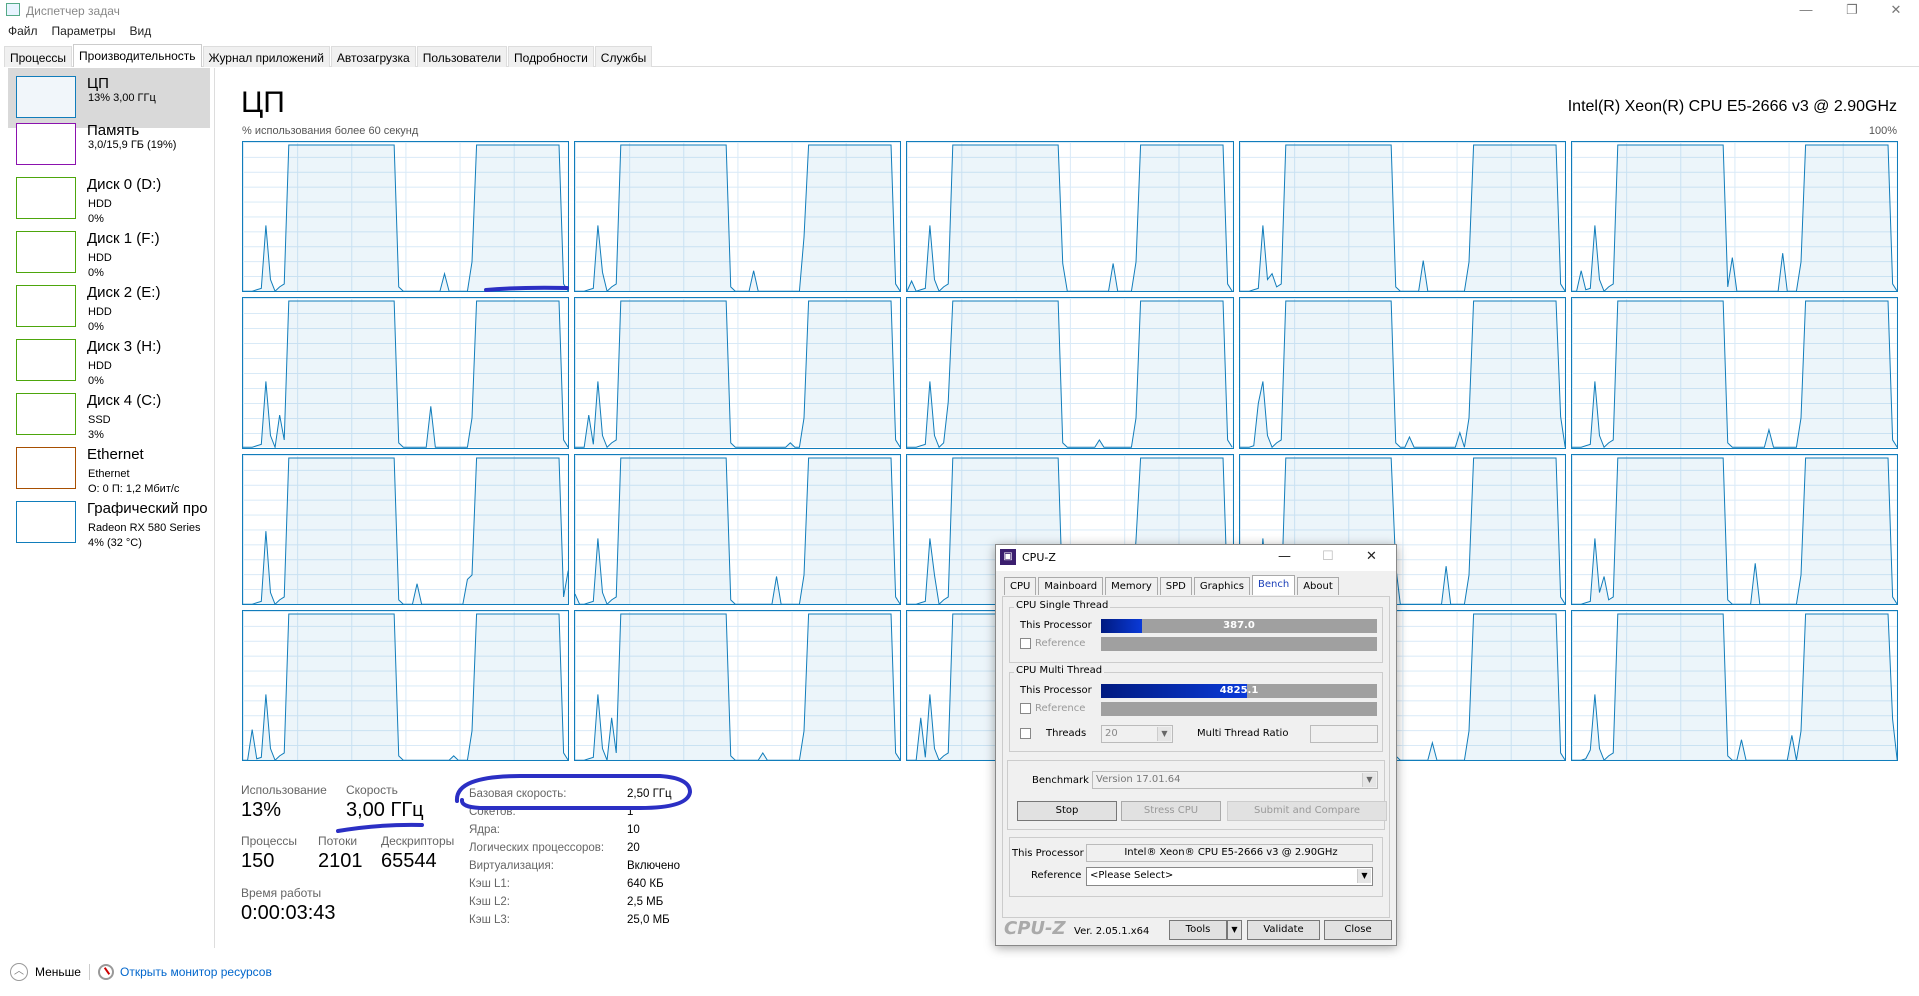 This screenshot has width=1919, height=996. I want to click on stop-button: Stop, so click(1067, 811).